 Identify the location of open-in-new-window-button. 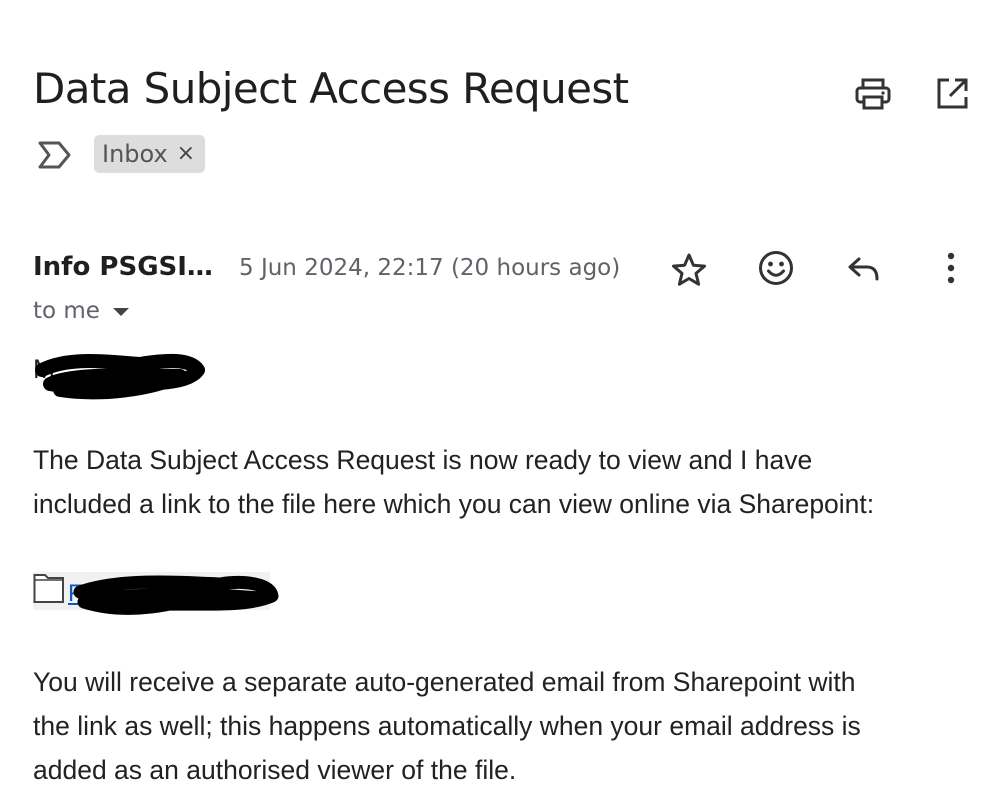
(952, 94).